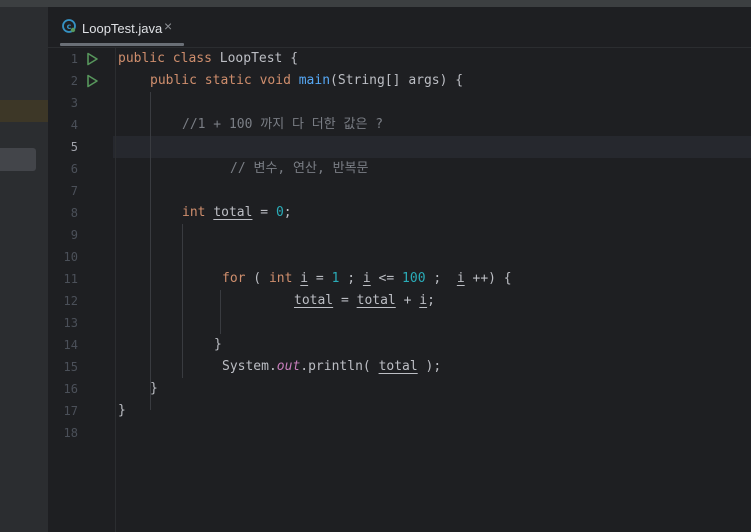 The image size is (751, 532). Describe the element at coordinates (92, 81) in the screenshot. I see `run-main-icon` at that location.